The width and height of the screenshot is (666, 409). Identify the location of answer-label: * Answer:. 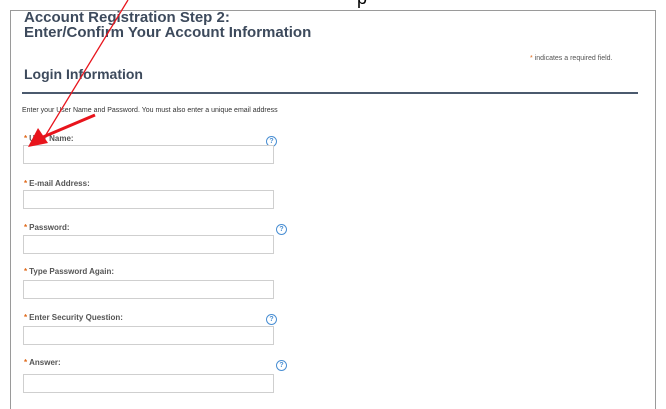
(42, 362).